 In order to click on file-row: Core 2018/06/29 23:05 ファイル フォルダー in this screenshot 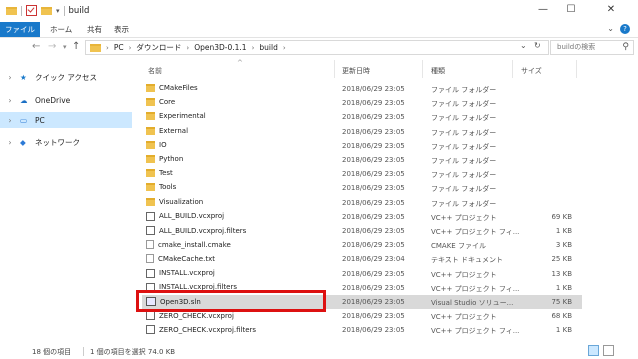, I will do `click(362, 103)`.